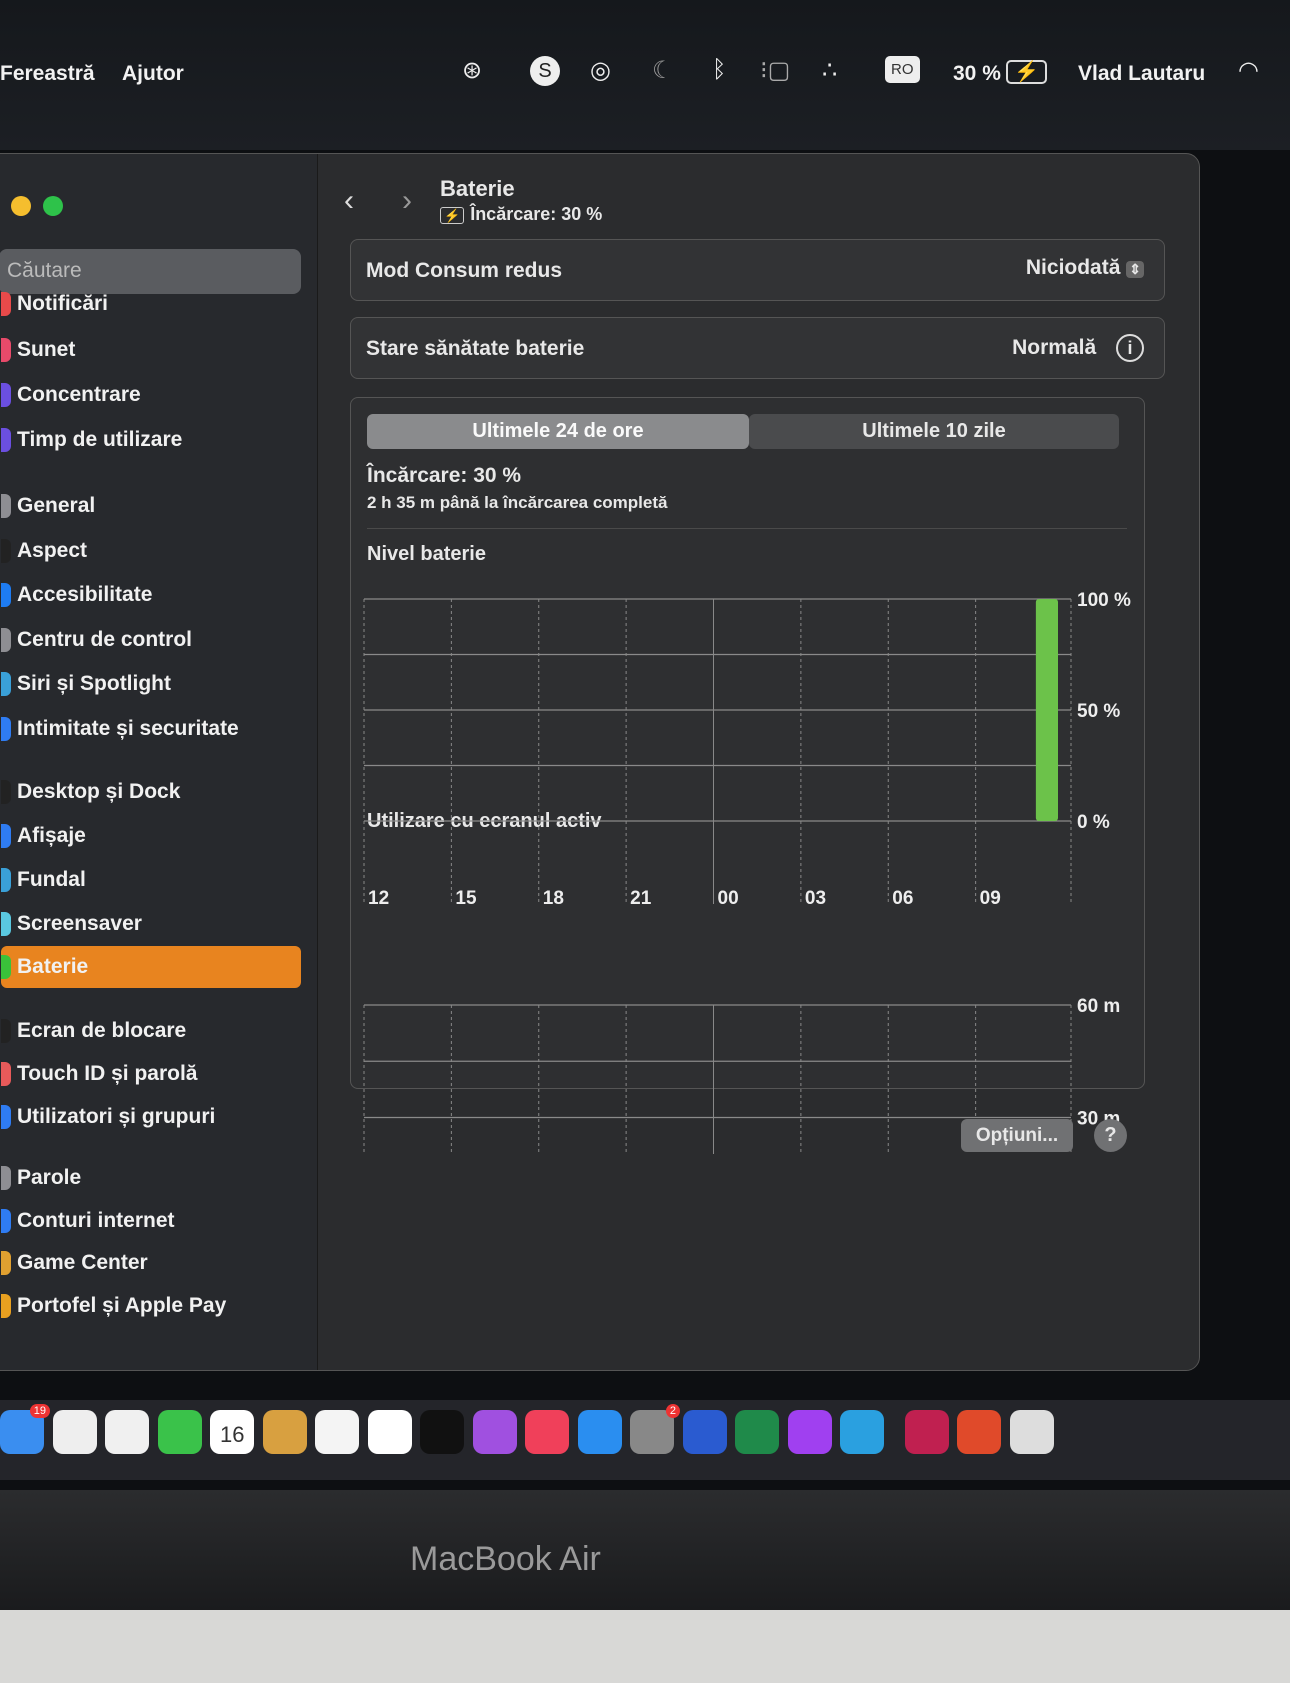 This screenshot has width=1290, height=1683. Describe the element at coordinates (926, 1432) in the screenshot. I see `dock-app-rar: RAR` at that location.